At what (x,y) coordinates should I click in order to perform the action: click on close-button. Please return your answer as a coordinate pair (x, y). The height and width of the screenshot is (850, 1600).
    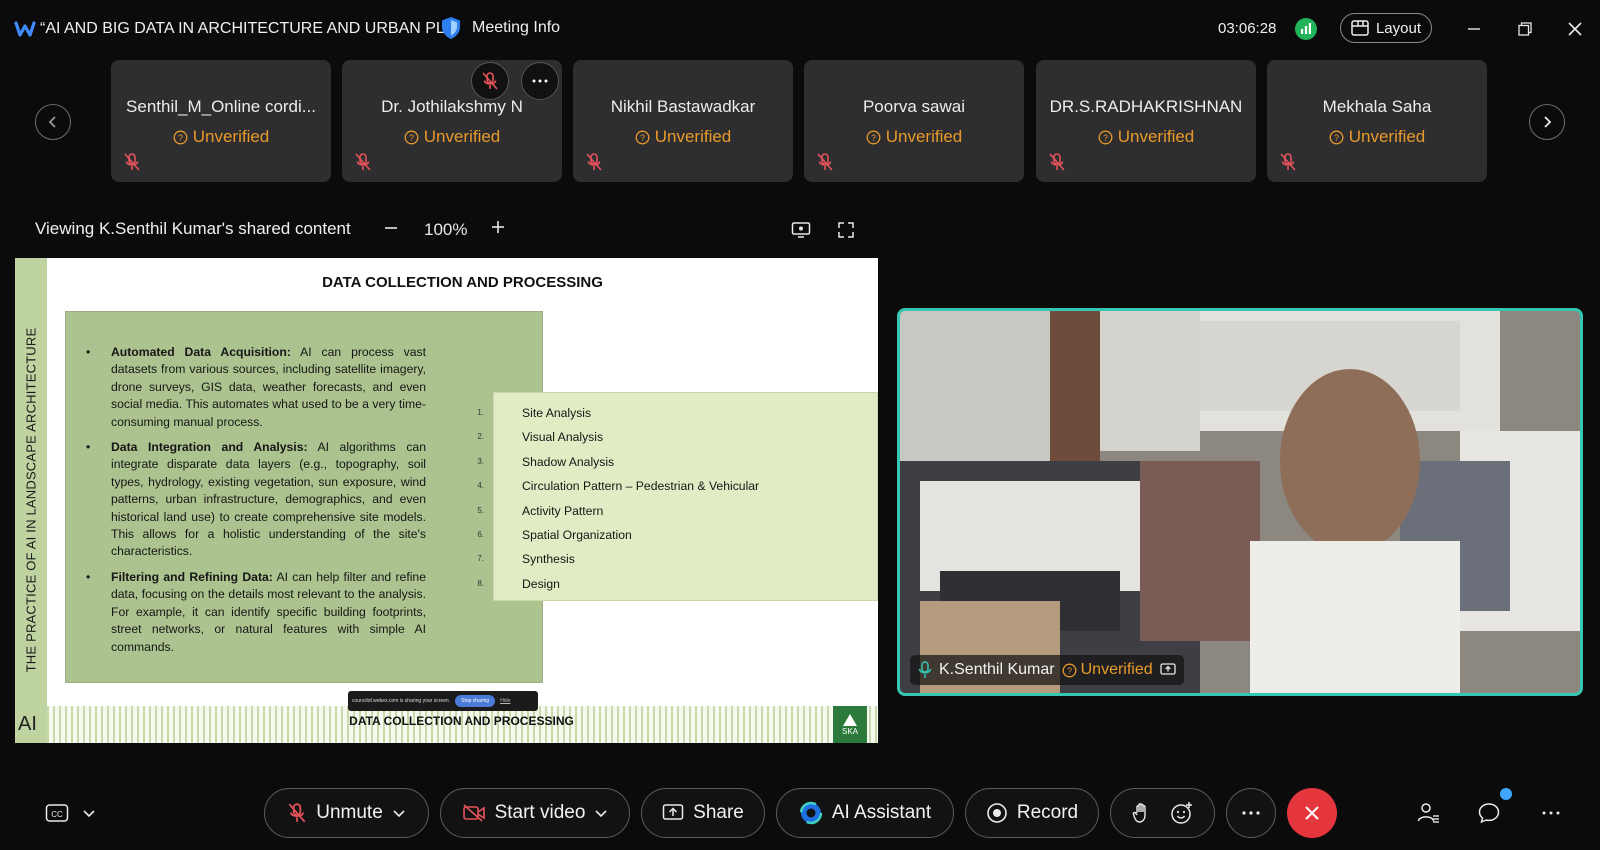
    Looking at the image, I should click on (1575, 29).